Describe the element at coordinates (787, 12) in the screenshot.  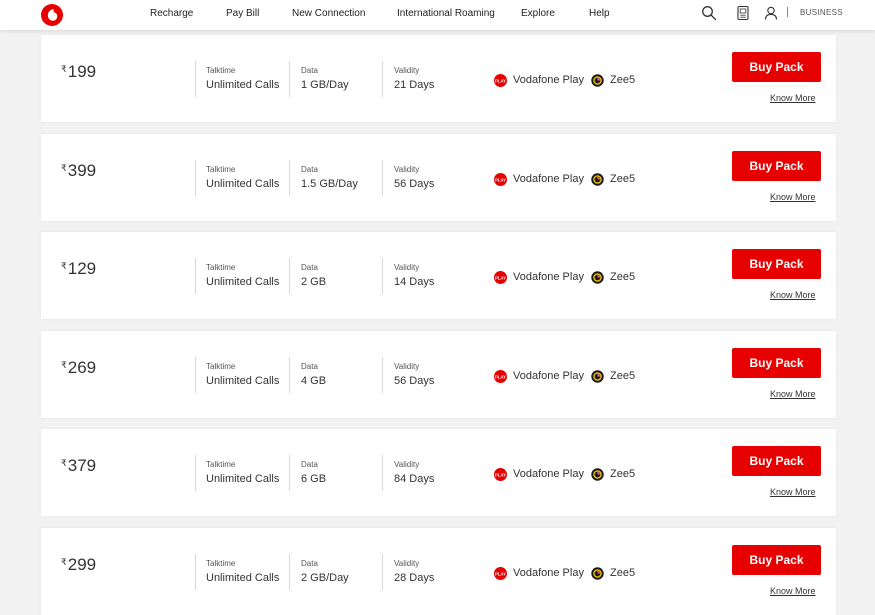
I see `nav-divider` at that location.